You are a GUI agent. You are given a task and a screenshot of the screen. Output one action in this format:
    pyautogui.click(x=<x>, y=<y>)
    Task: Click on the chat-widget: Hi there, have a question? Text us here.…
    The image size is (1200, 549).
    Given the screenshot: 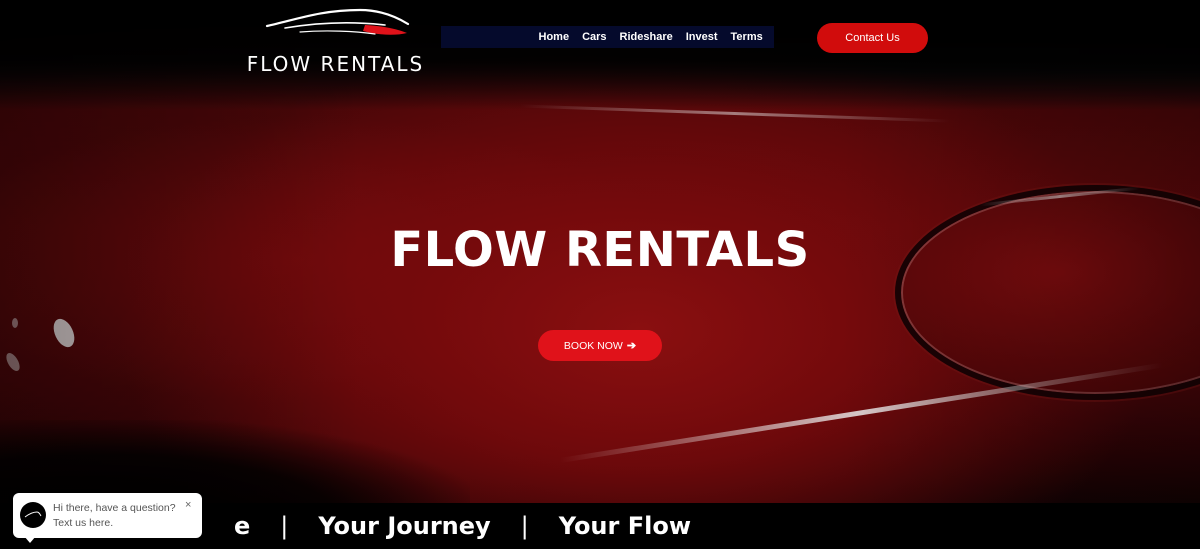 What is the action you would take?
    pyautogui.click(x=107, y=515)
    